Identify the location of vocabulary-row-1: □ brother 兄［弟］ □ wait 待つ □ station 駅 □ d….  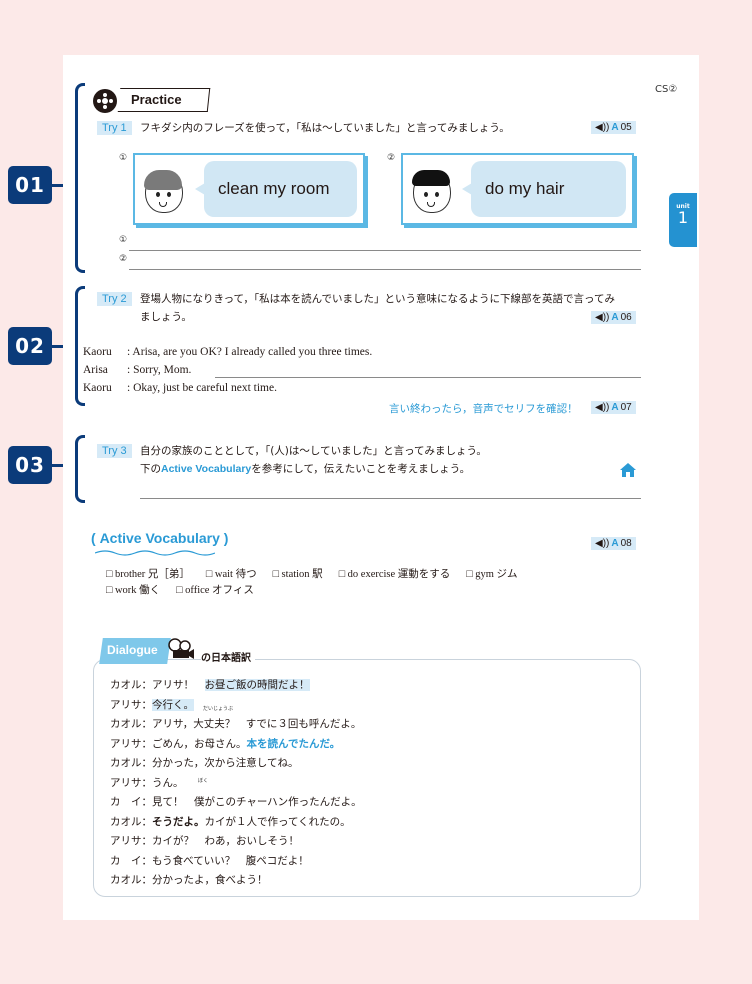
(312, 573).